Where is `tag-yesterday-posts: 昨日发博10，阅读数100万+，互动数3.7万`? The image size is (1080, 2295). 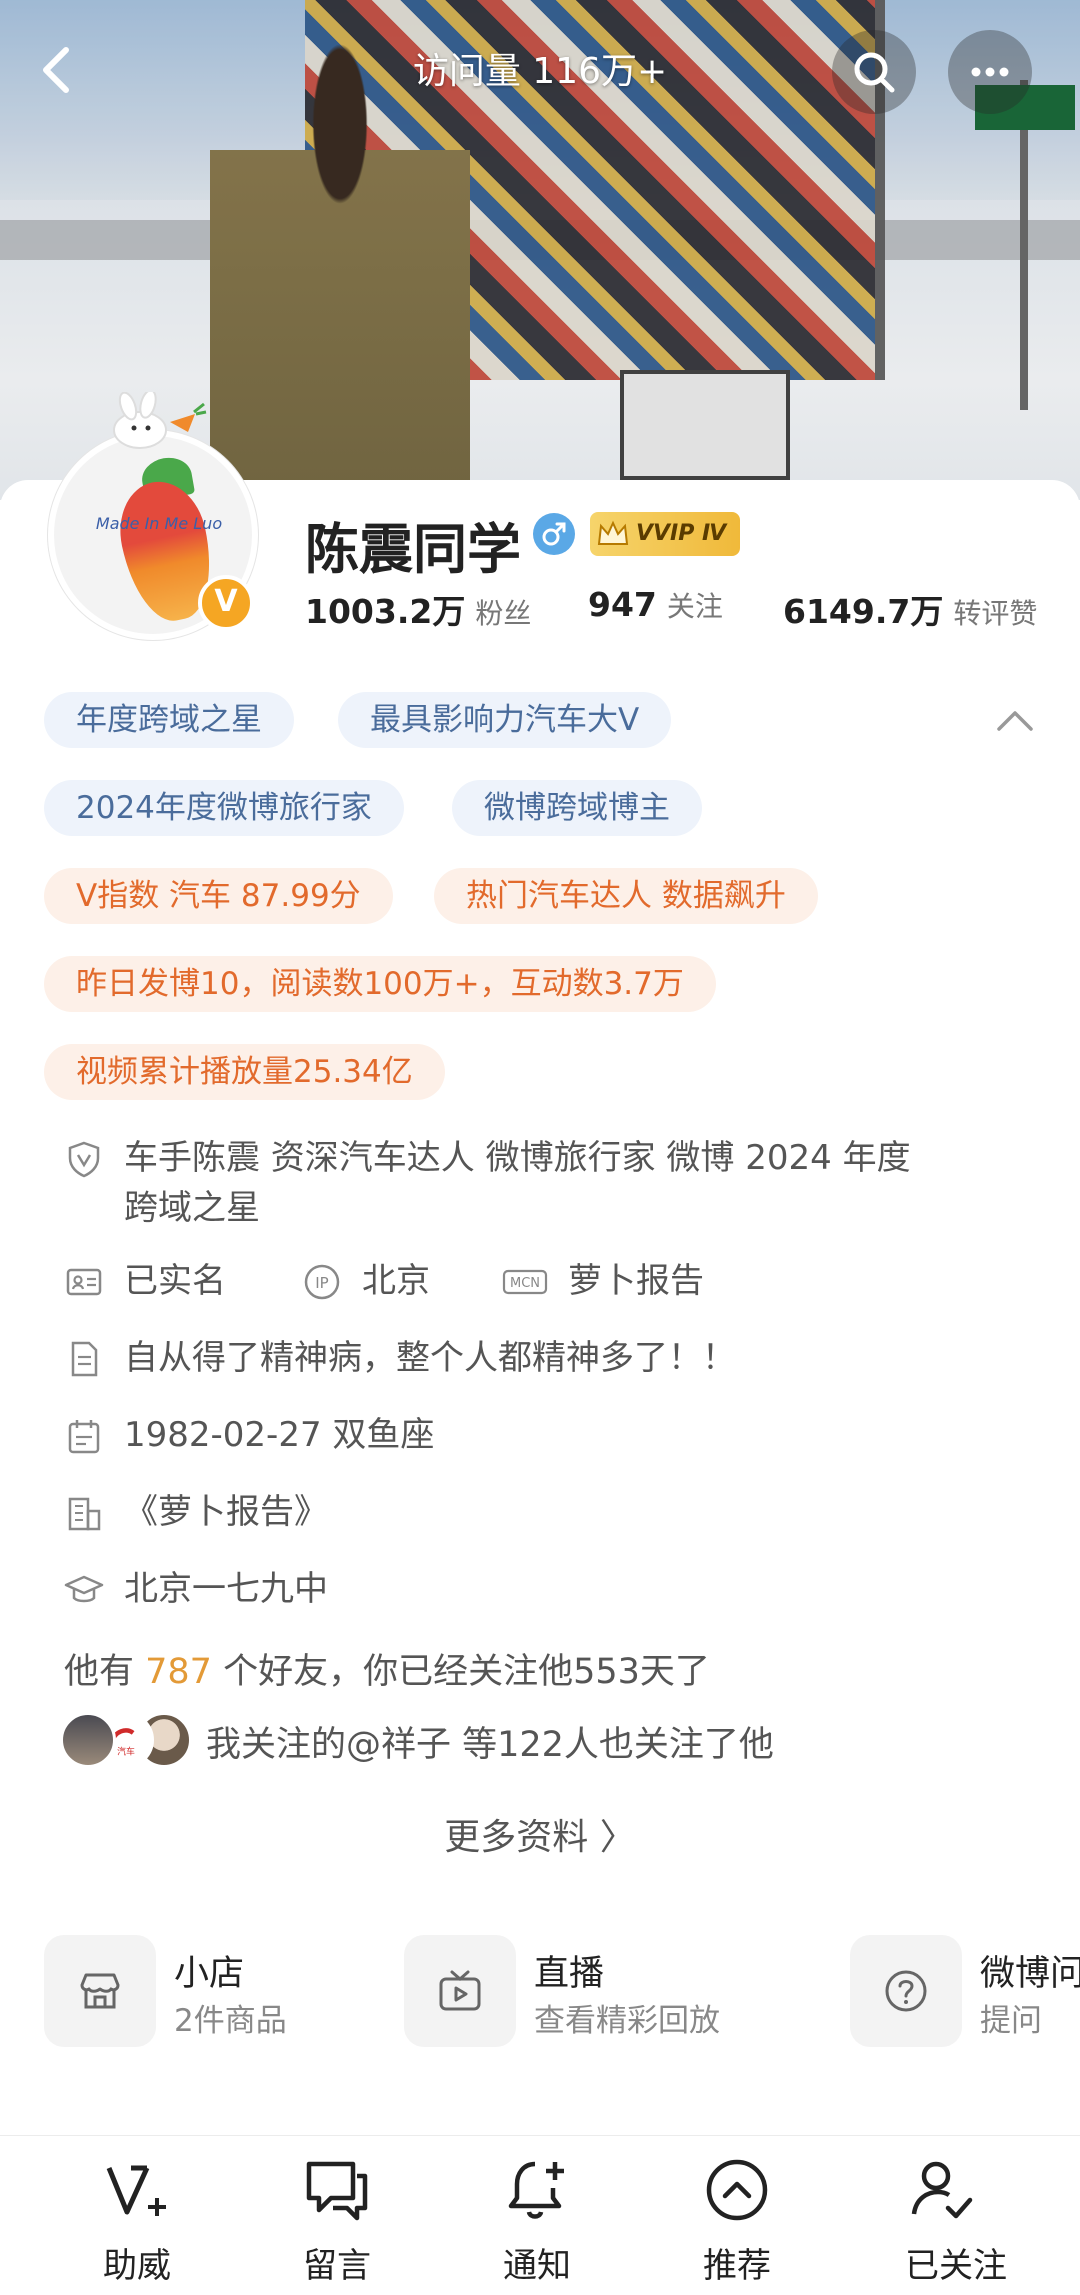
tag-yesterday-posts: 昨日发博10，阅读数100万+，互动数3.7万 is located at coordinates (380, 984).